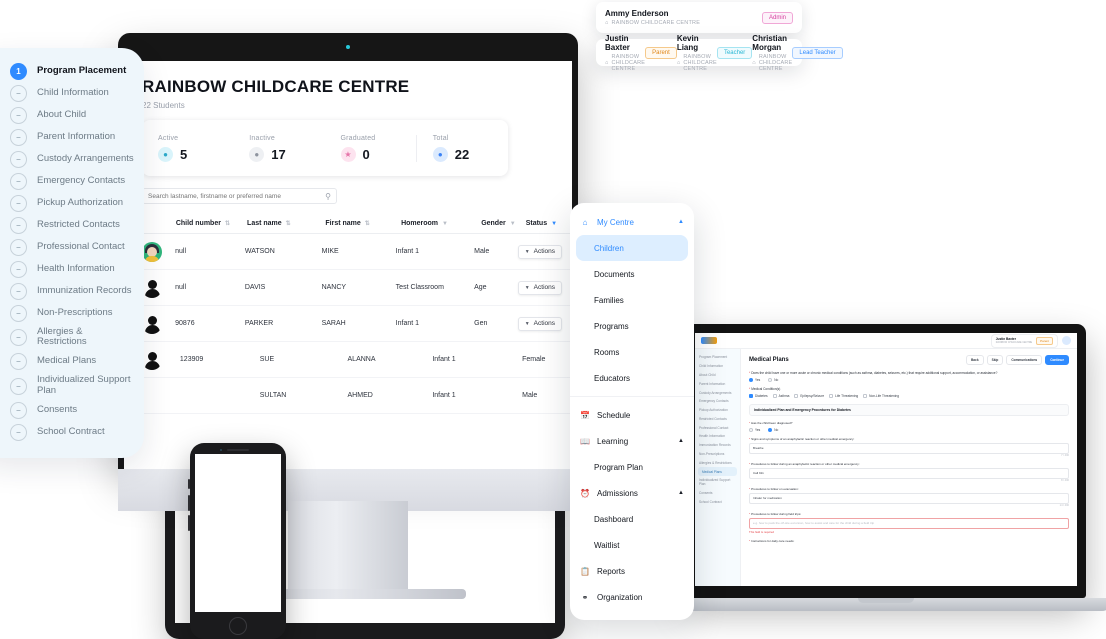  What do you see at coordinates (632, 545) in the screenshot?
I see `nav-item-waitlist: Waitlist` at bounding box center [632, 545].